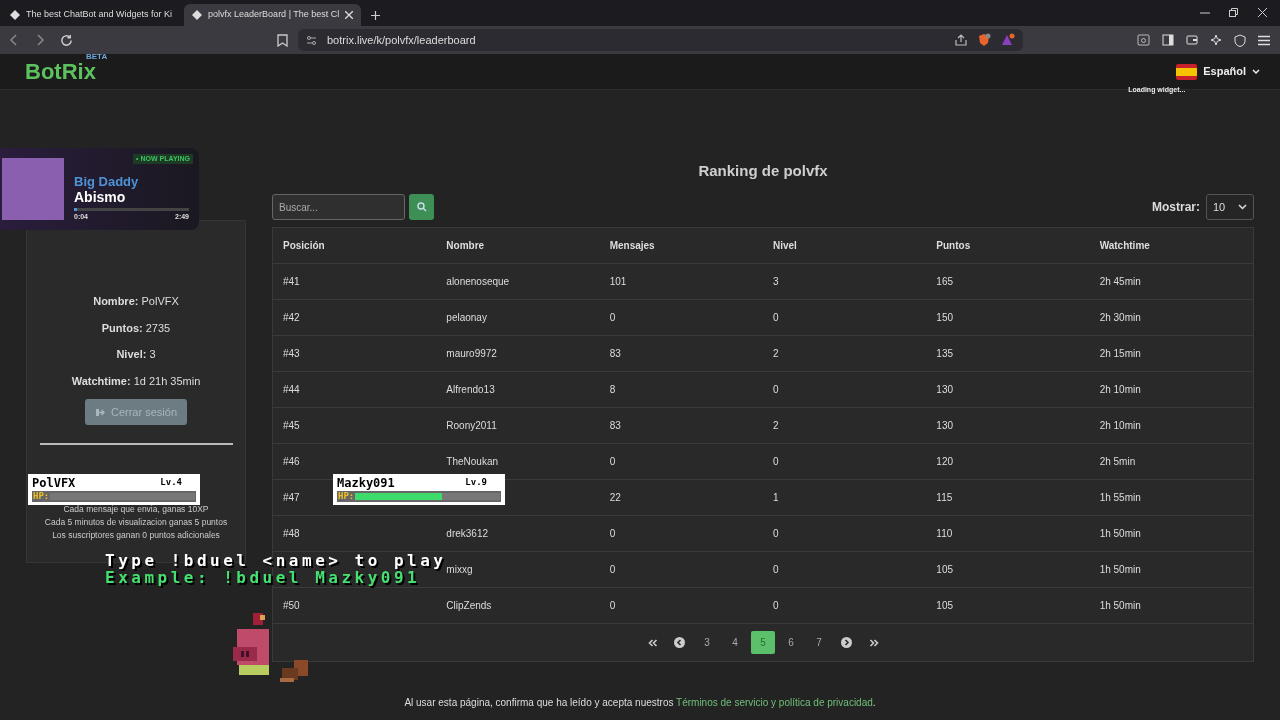 The height and width of the screenshot is (720, 1280). Describe the element at coordinates (1120, 317) in the screenshot. I see `table-cell: 2h 30min` at that location.